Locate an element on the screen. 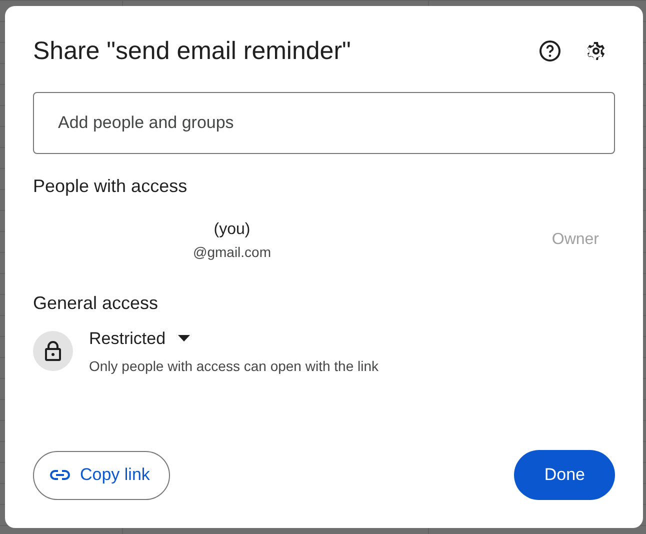 This screenshot has width=646, height=534. role-label: Owner is located at coordinates (575, 240).